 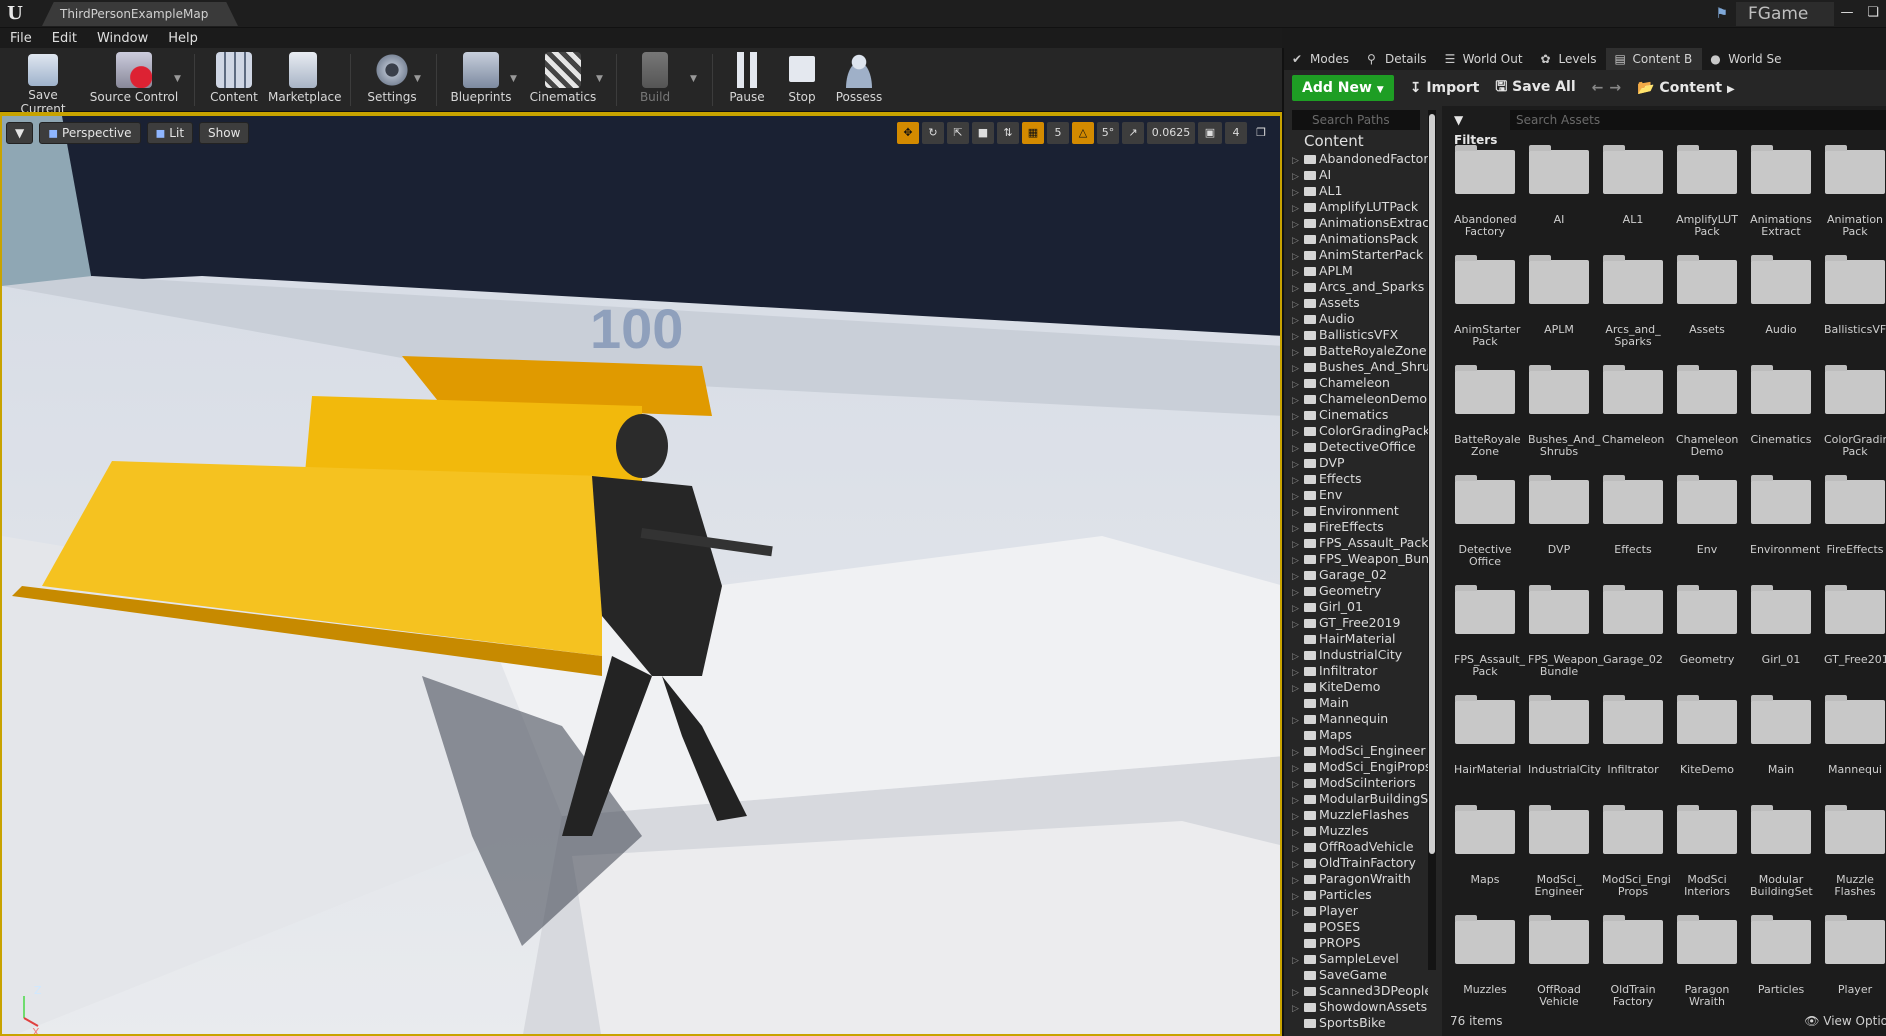 I want to click on tree-item: SaveGame, so click(x=1360, y=975).